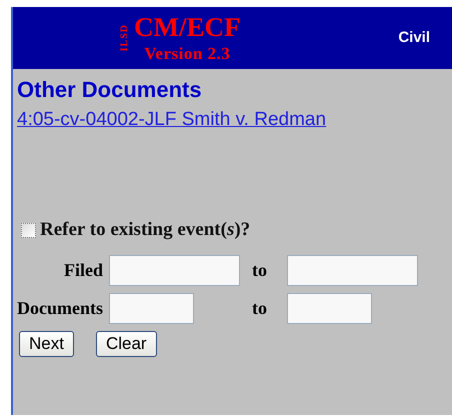 The height and width of the screenshot is (419, 452). Describe the element at coordinates (187, 27) in the screenshot. I see `logo-title: CM/ECF` at that location.